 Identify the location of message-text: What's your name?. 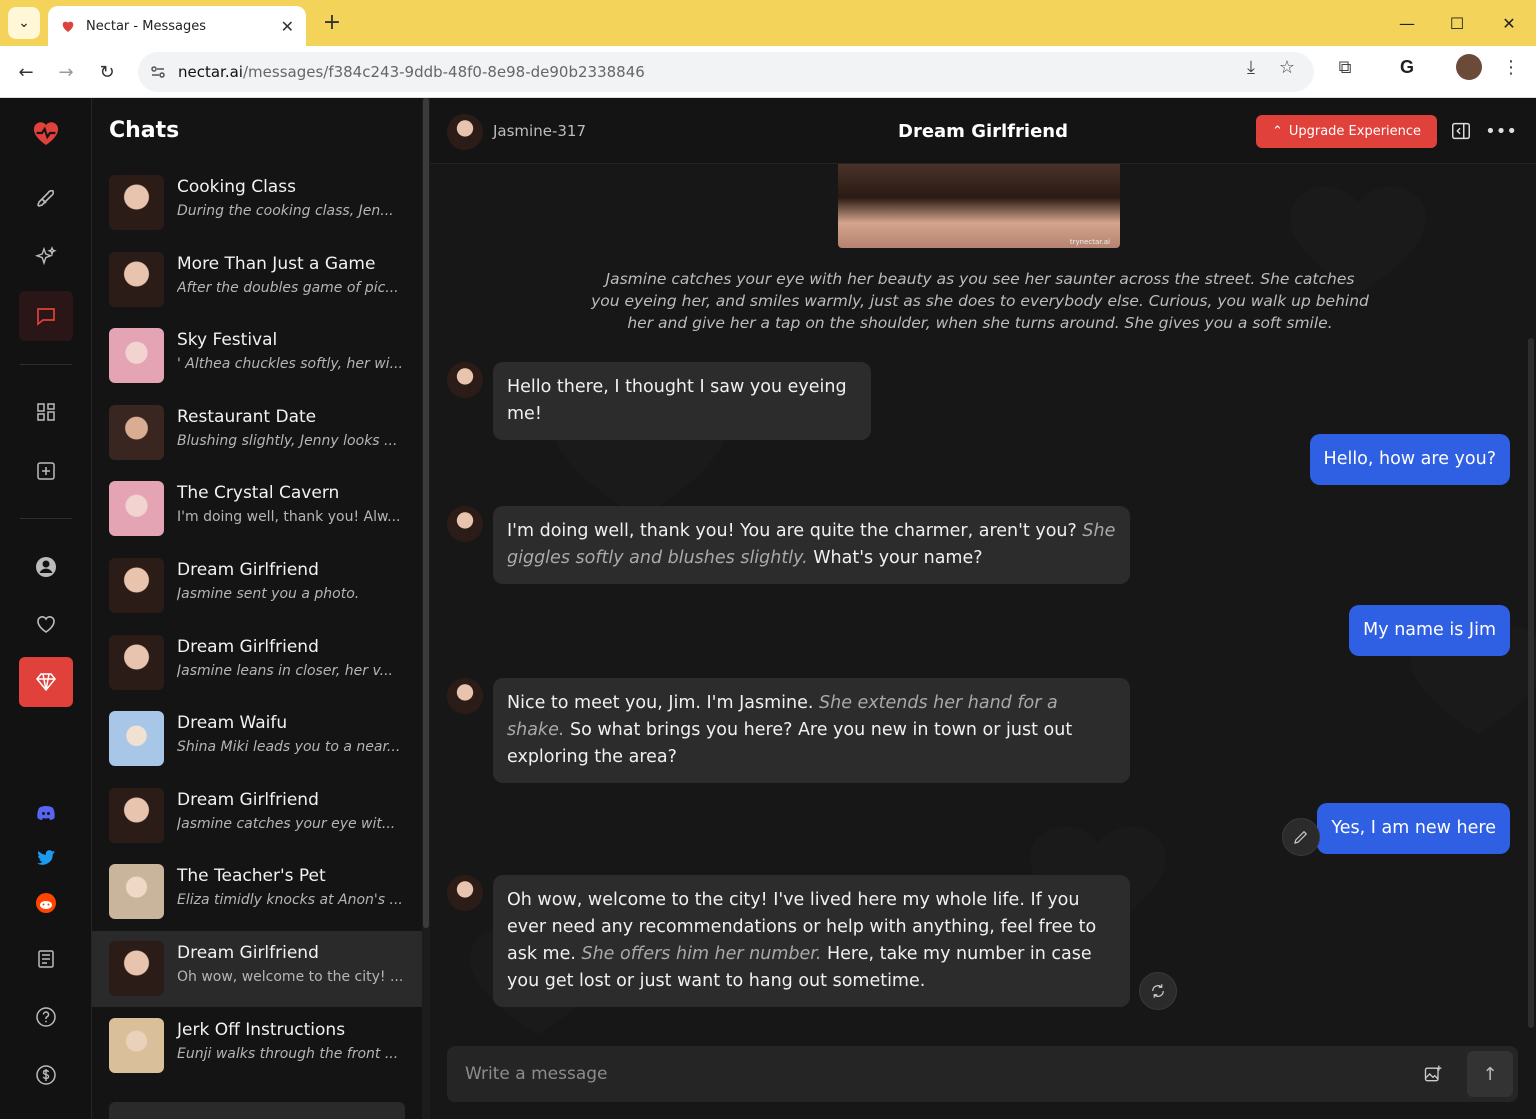
(895, 558).